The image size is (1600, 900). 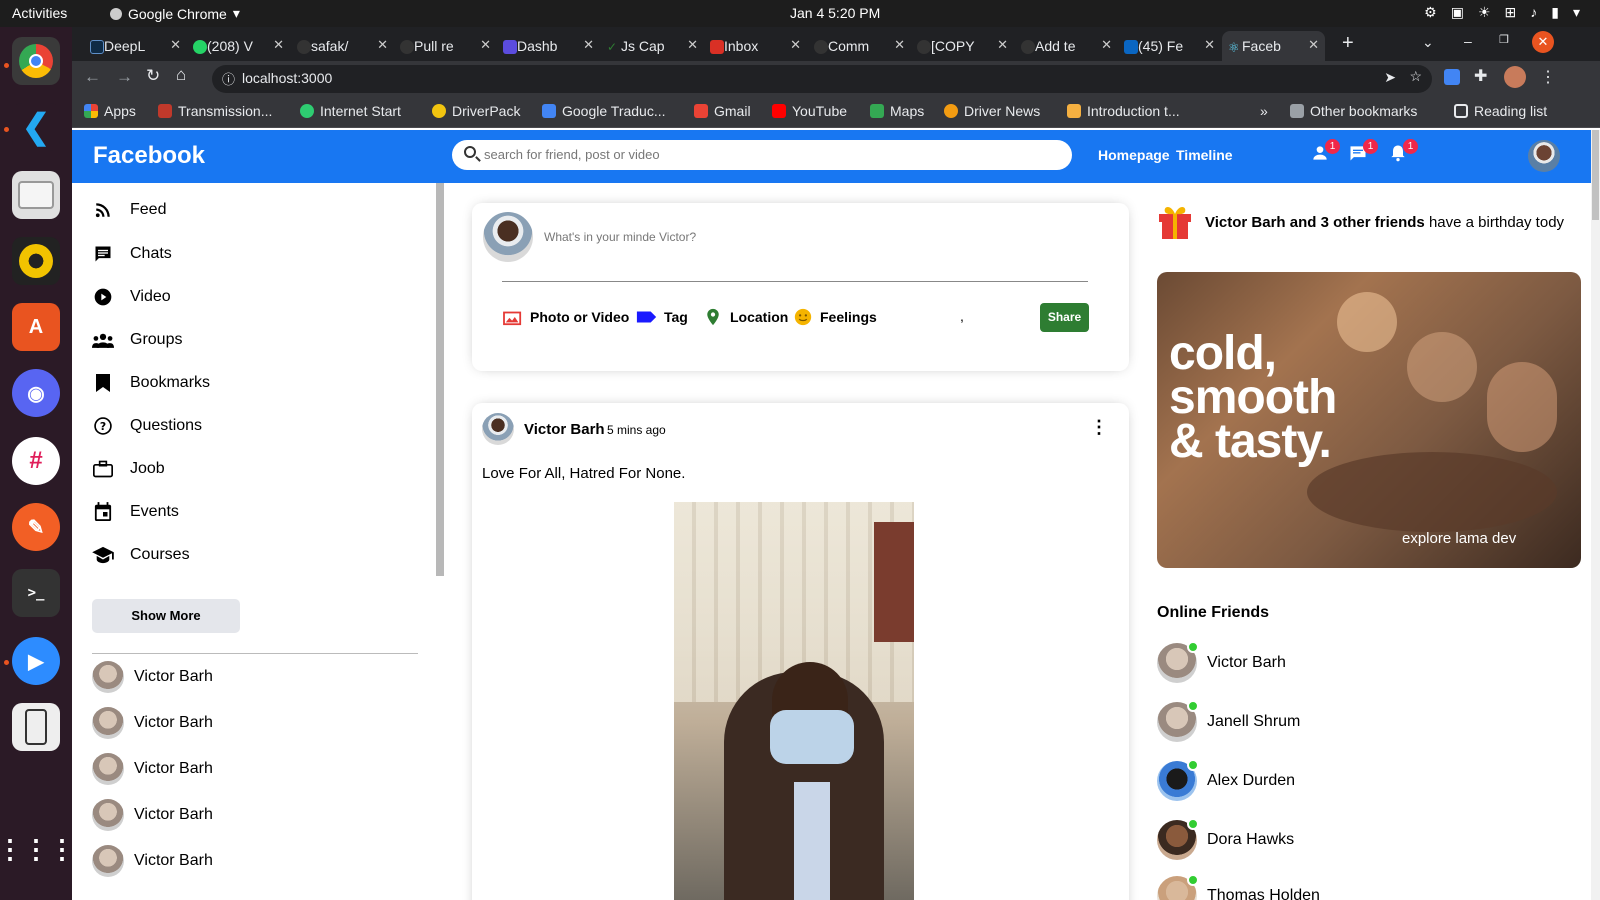 I want to click on online-friend-item: Victor Barh, so click(x=1221, y=662).